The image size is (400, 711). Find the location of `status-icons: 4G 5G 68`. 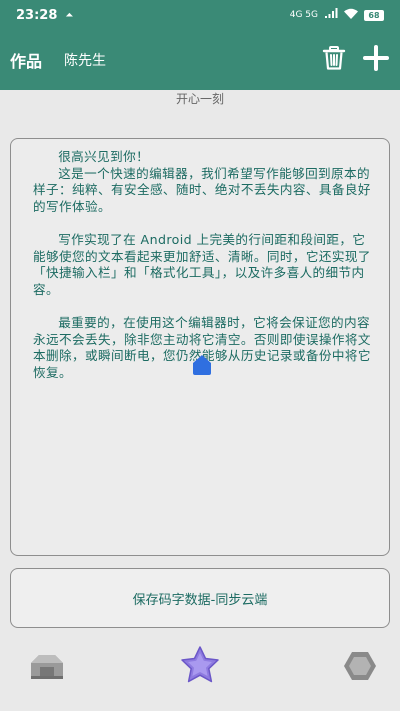

status-icons: 4G 5G 68 is located at coordinates (337, 15).